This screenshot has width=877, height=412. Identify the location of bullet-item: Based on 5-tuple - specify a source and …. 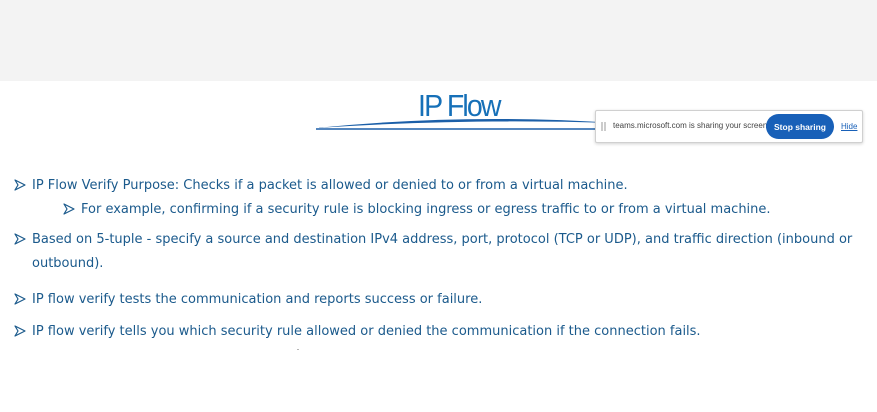
(438, 252).